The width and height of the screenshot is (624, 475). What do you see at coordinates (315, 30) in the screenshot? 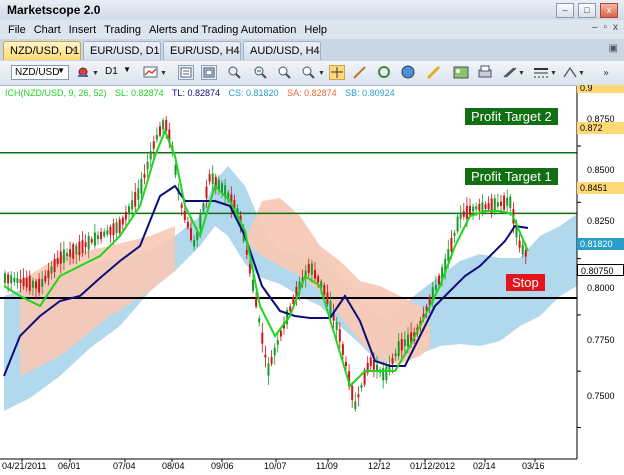
I see `menu-help: Help` at bounding box center [315, 30].